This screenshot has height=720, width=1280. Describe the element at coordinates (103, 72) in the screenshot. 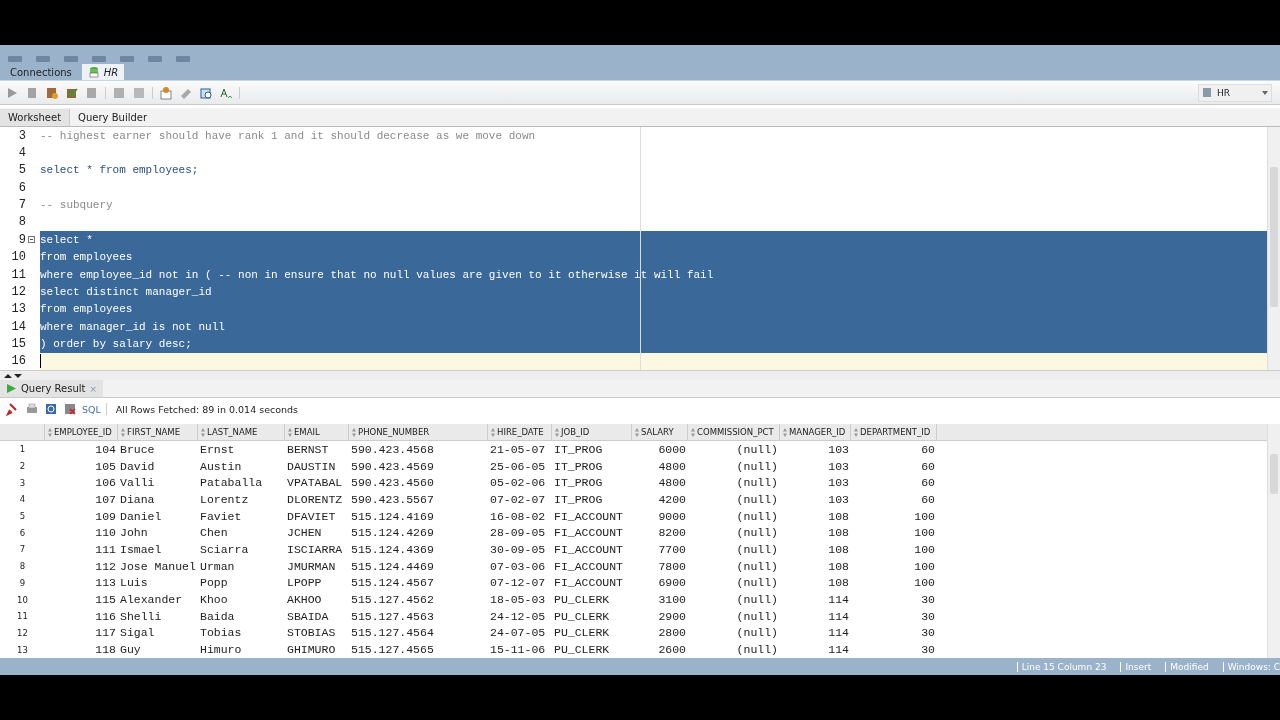

I see `document-tab: HR` at that location.